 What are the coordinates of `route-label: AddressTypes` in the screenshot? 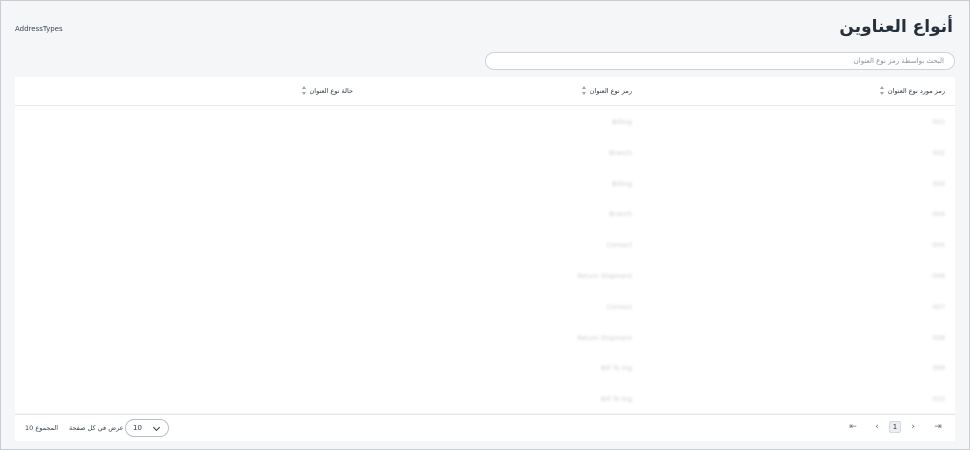 It's located at (39, 29).